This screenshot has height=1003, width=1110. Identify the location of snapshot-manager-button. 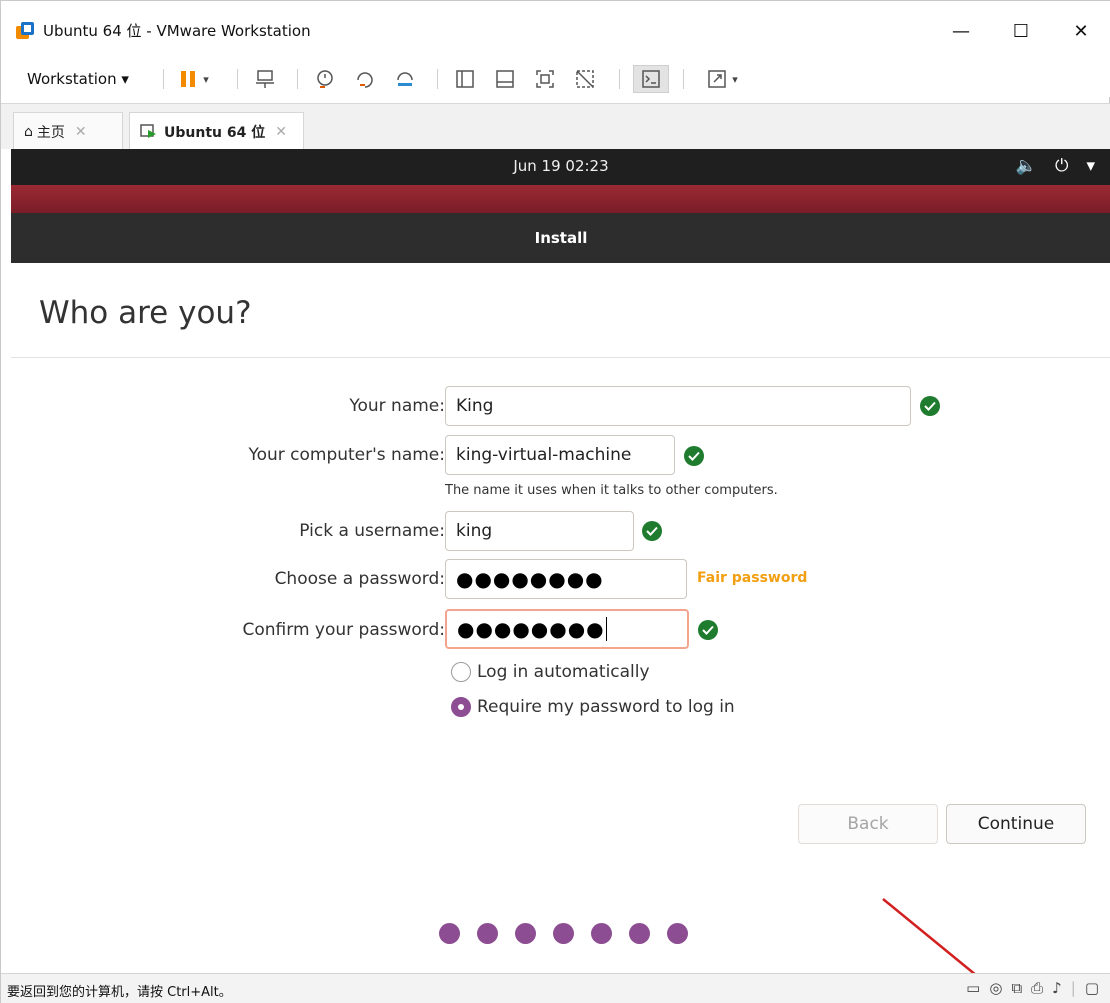
(405, 79).